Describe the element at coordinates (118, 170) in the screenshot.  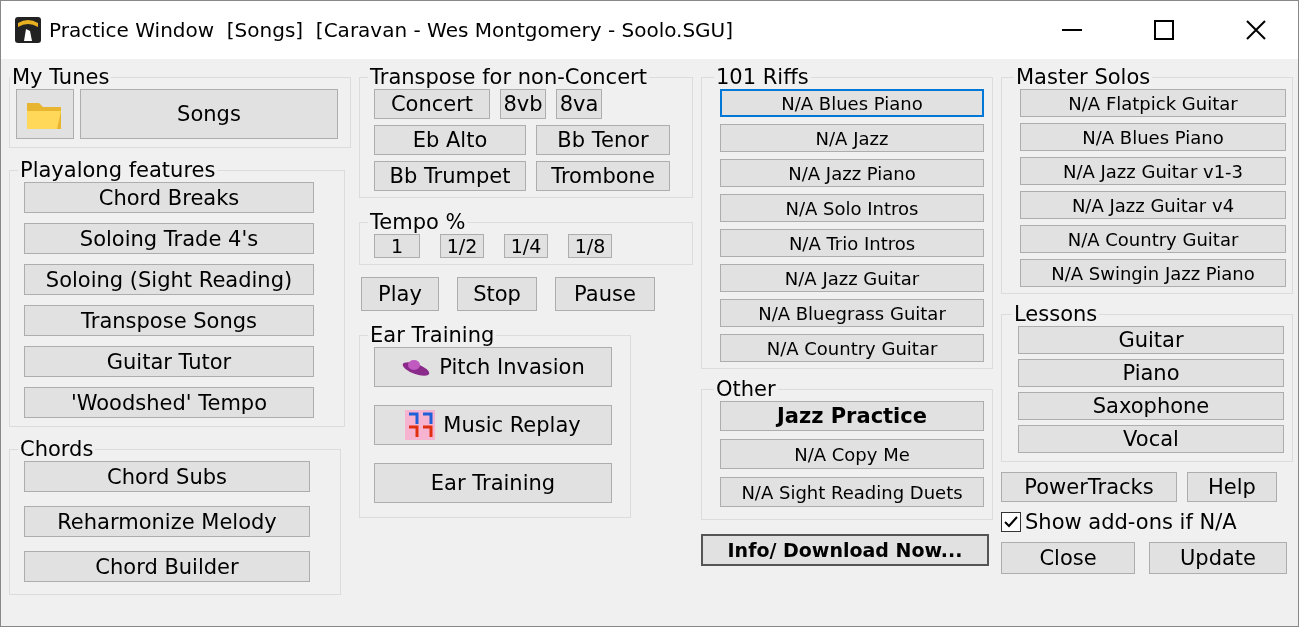
I see `group-title: Playalong features` at that location.